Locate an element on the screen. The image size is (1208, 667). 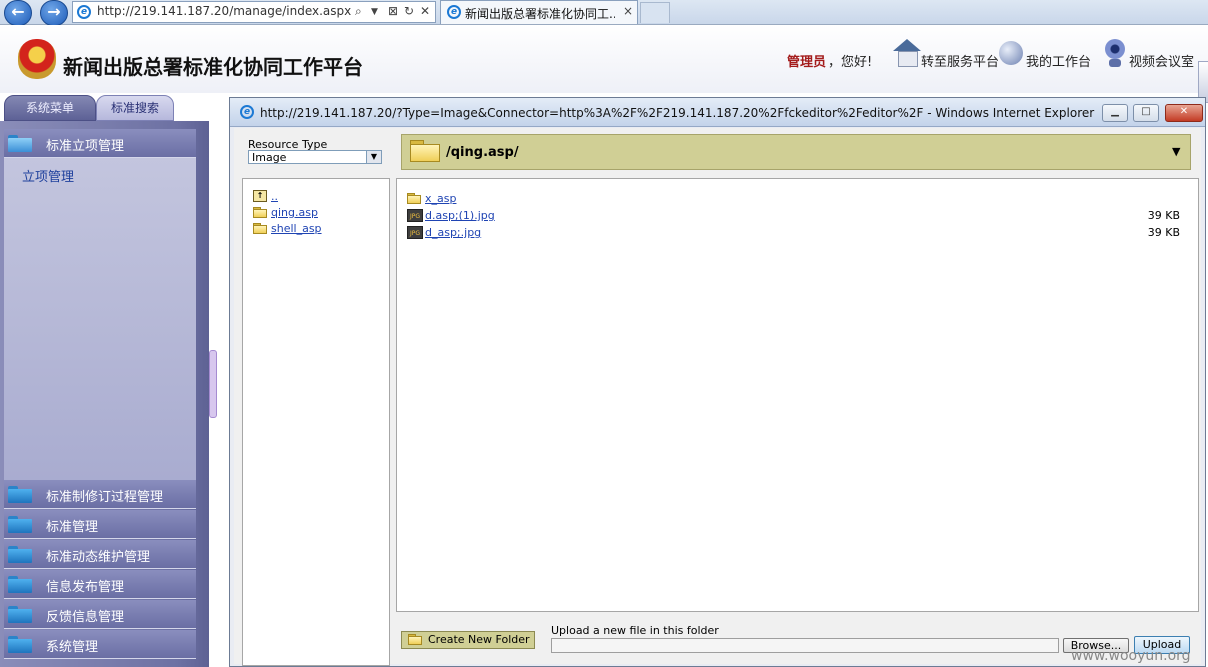
sidebar-item-system: 系统管理 is located at coordinates (100, 644).